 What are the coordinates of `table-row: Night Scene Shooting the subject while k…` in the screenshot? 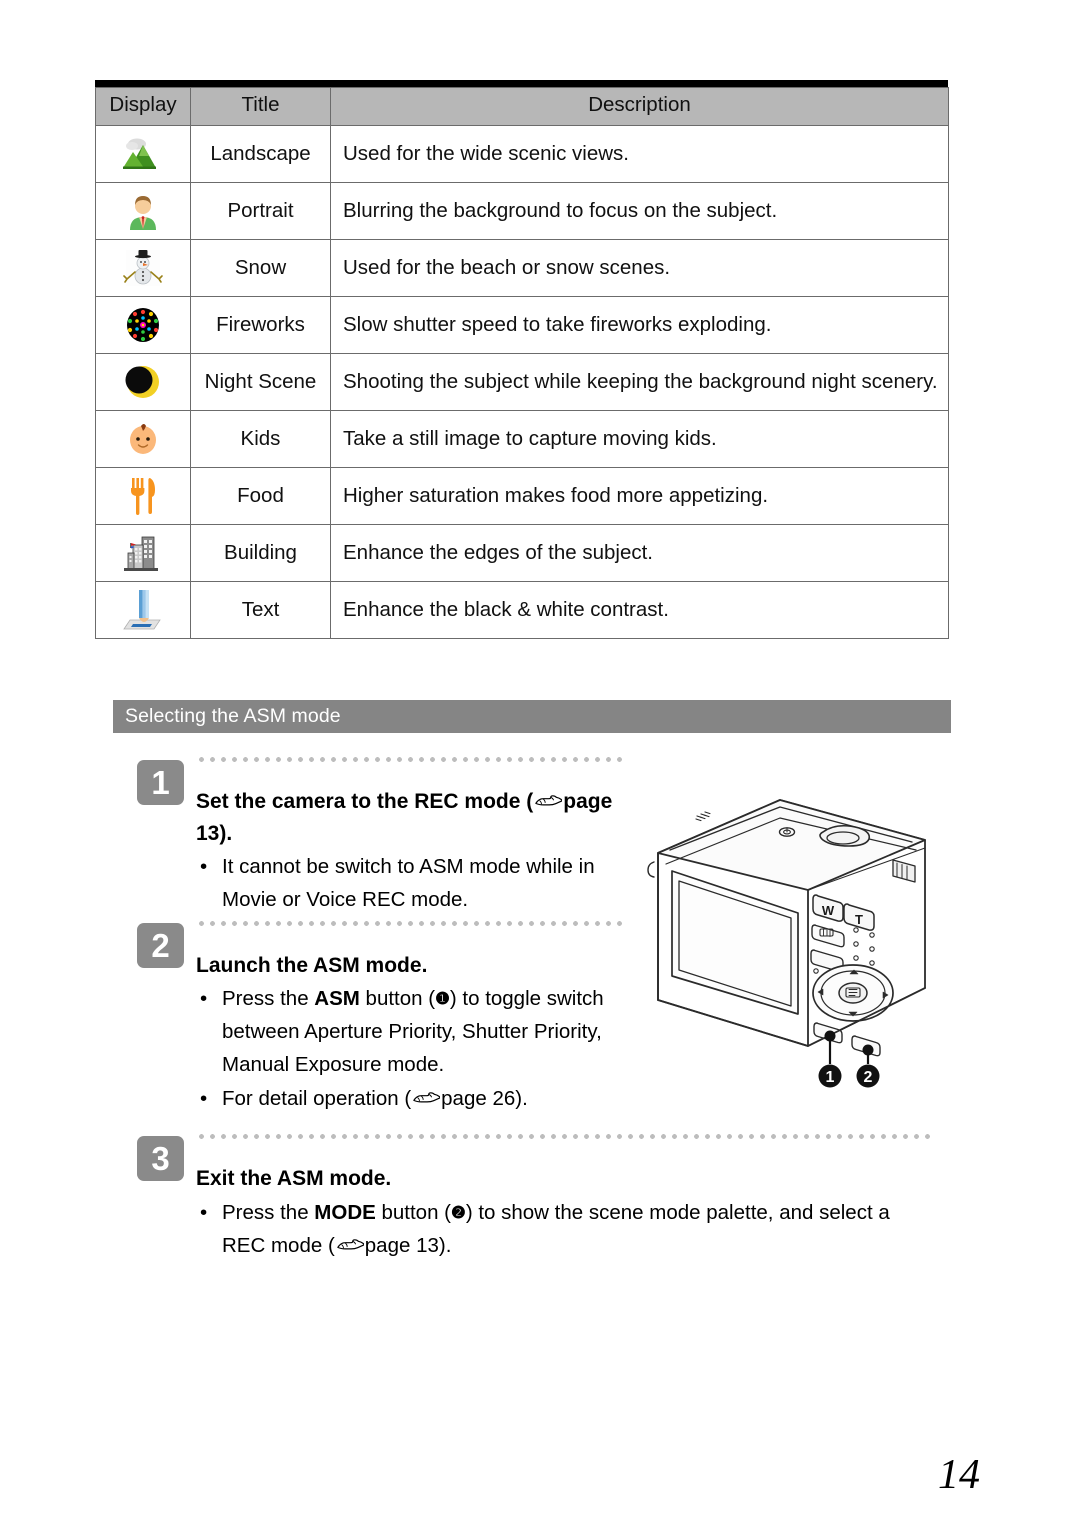 It's located at (522, 382).